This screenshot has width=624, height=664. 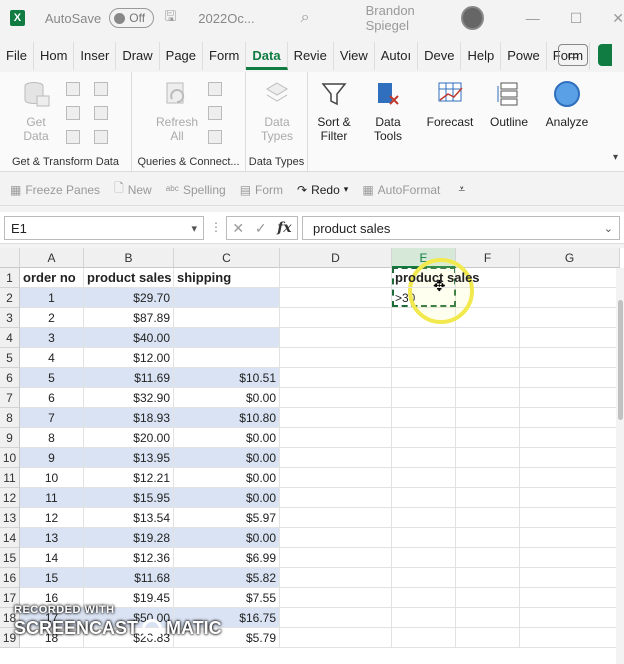 What do you see at coordinates (101, 137) in the screenshot?
I see `from-picture-icon` at bounding box center [101, 137].